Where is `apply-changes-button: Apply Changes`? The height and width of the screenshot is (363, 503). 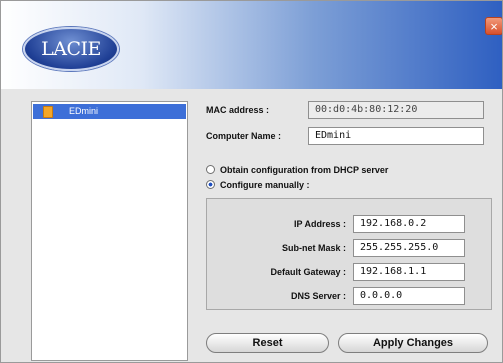
apply-changes-button: Apply Changes is located at coordinates (413, 343).